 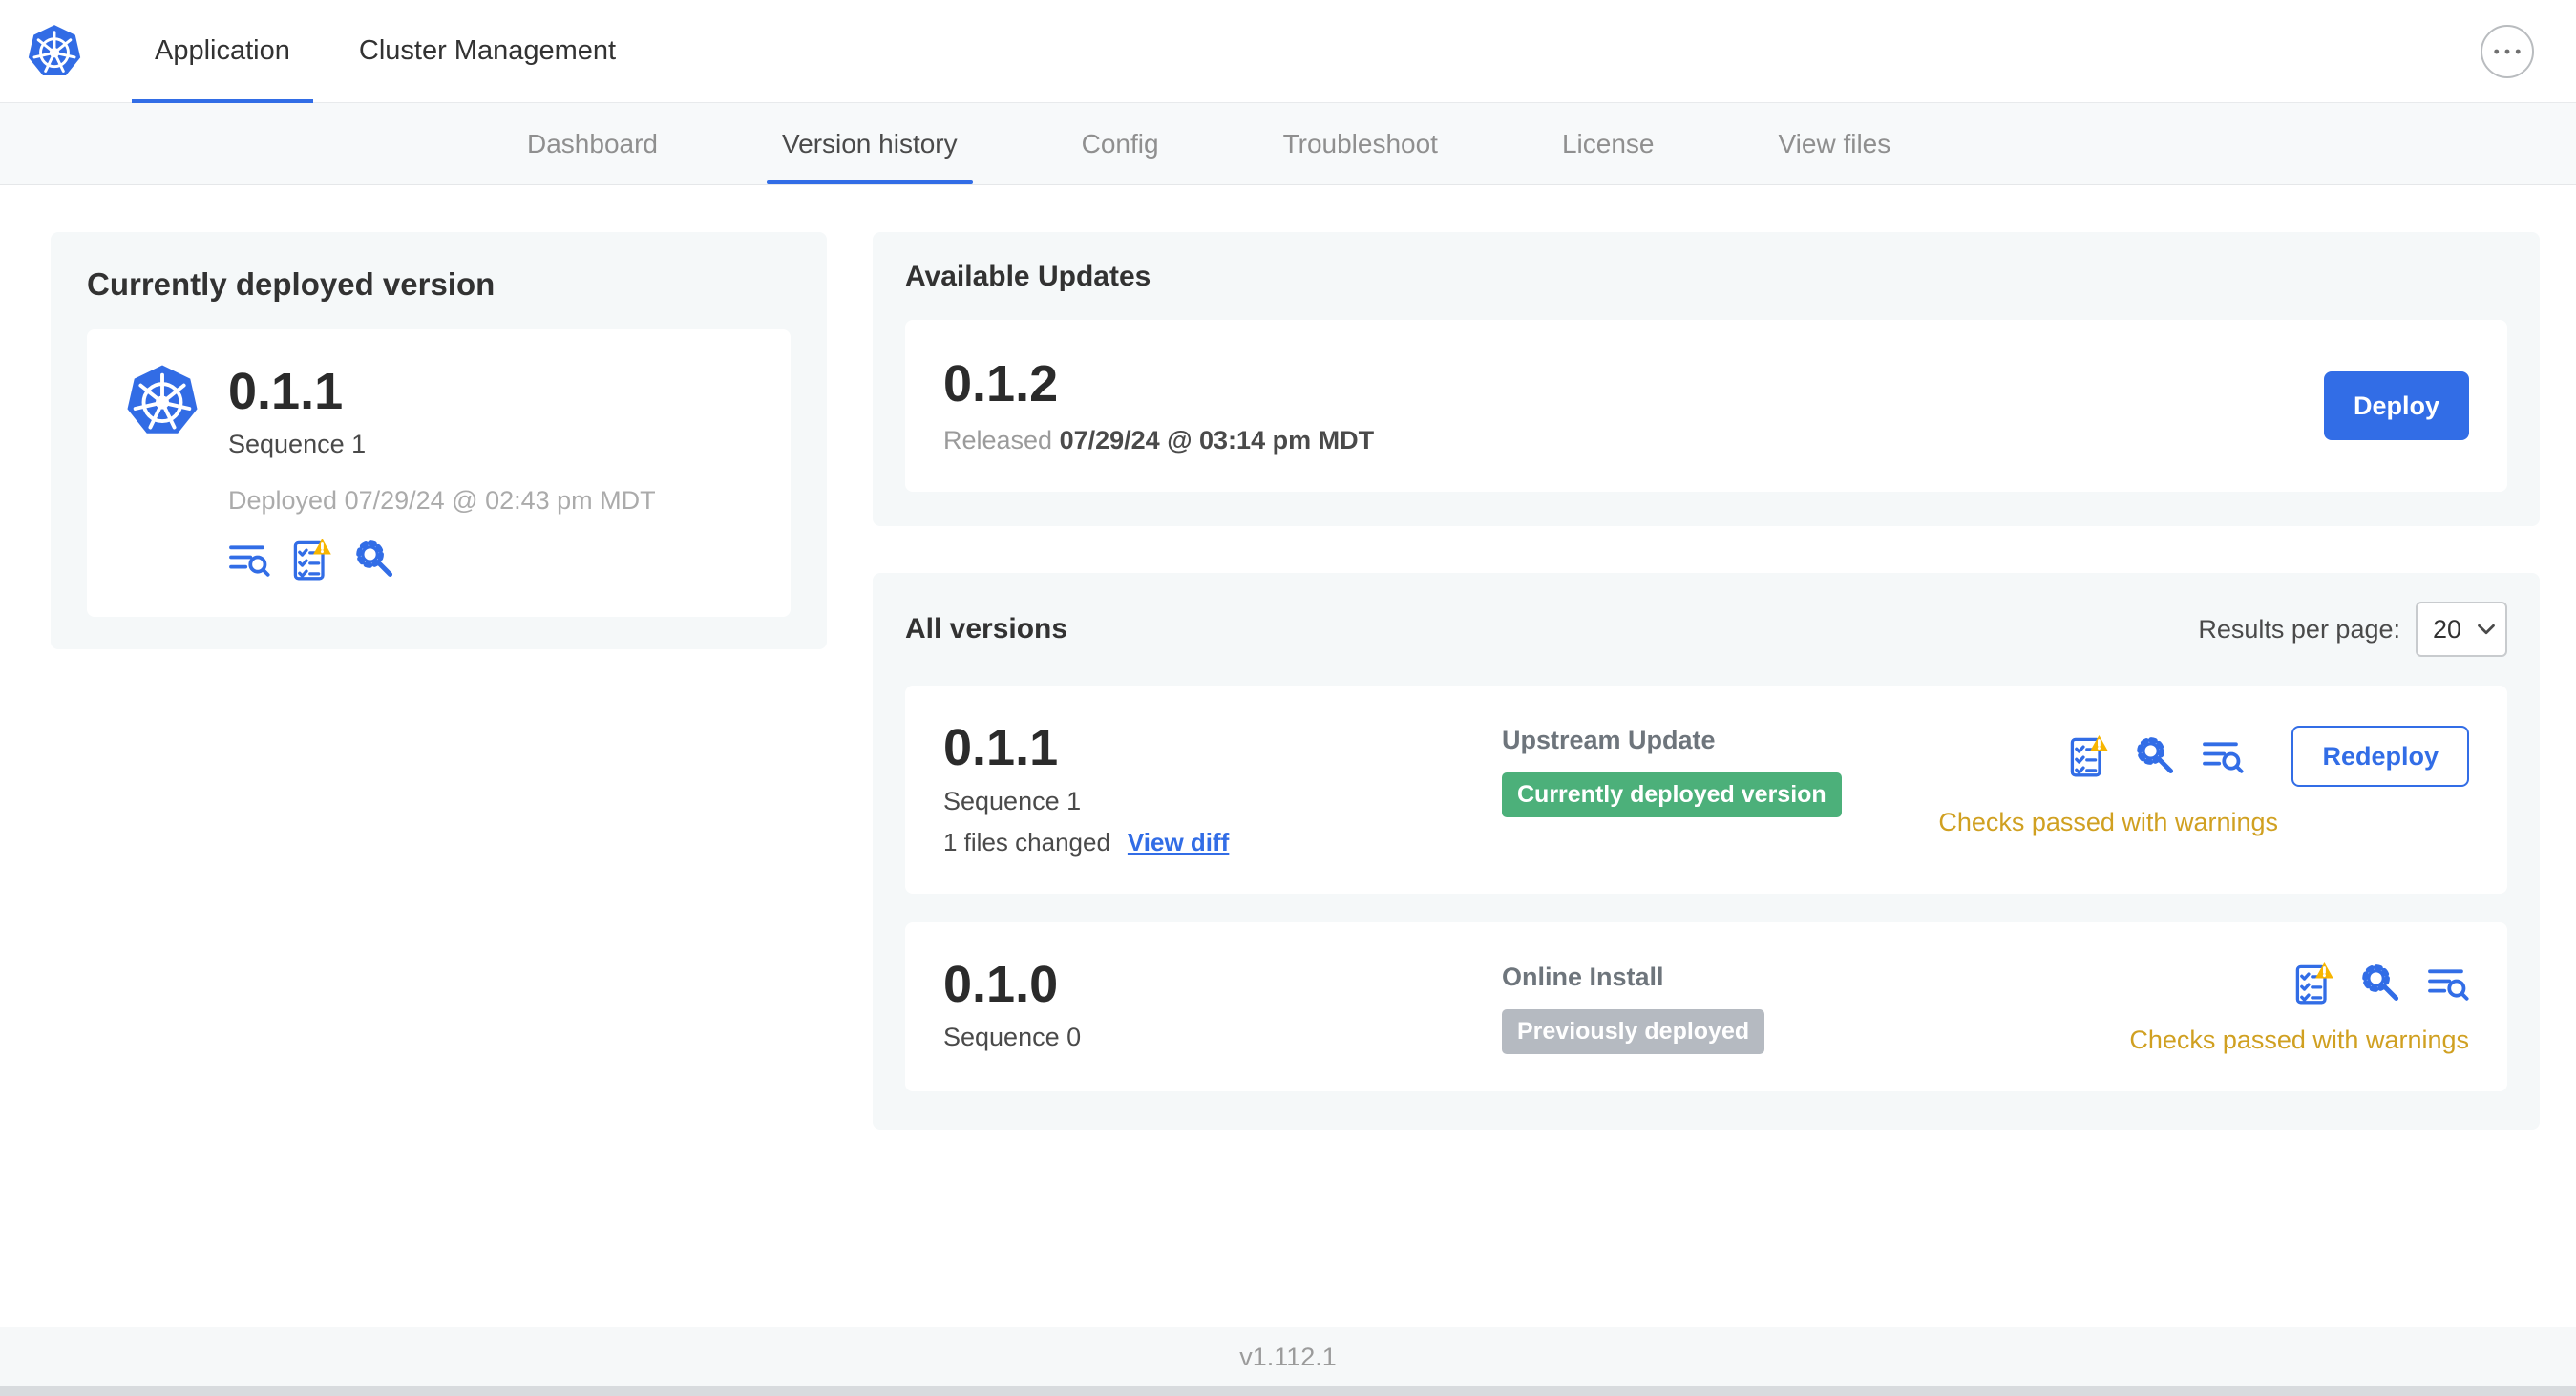 I want to click on redeploy-button: Redeploy, so click(x=2380, y=757).